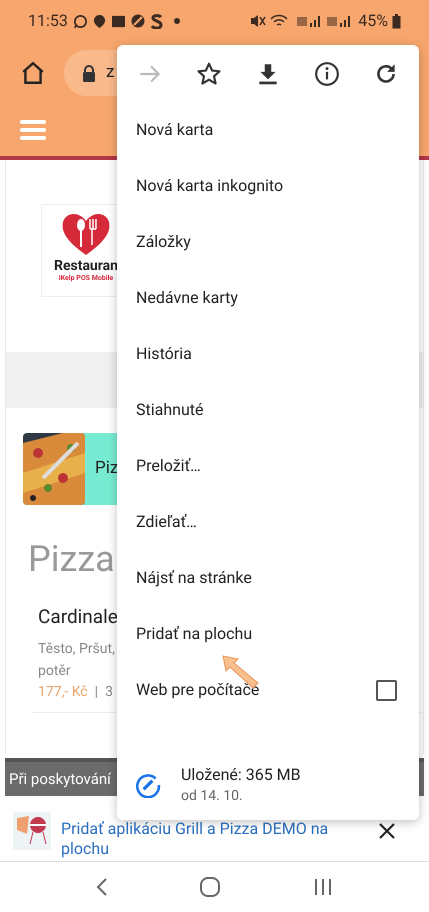  Describe the element at coordinates (268, 130) in the screenshot. I see `menu-item: Nová karta` at that location.